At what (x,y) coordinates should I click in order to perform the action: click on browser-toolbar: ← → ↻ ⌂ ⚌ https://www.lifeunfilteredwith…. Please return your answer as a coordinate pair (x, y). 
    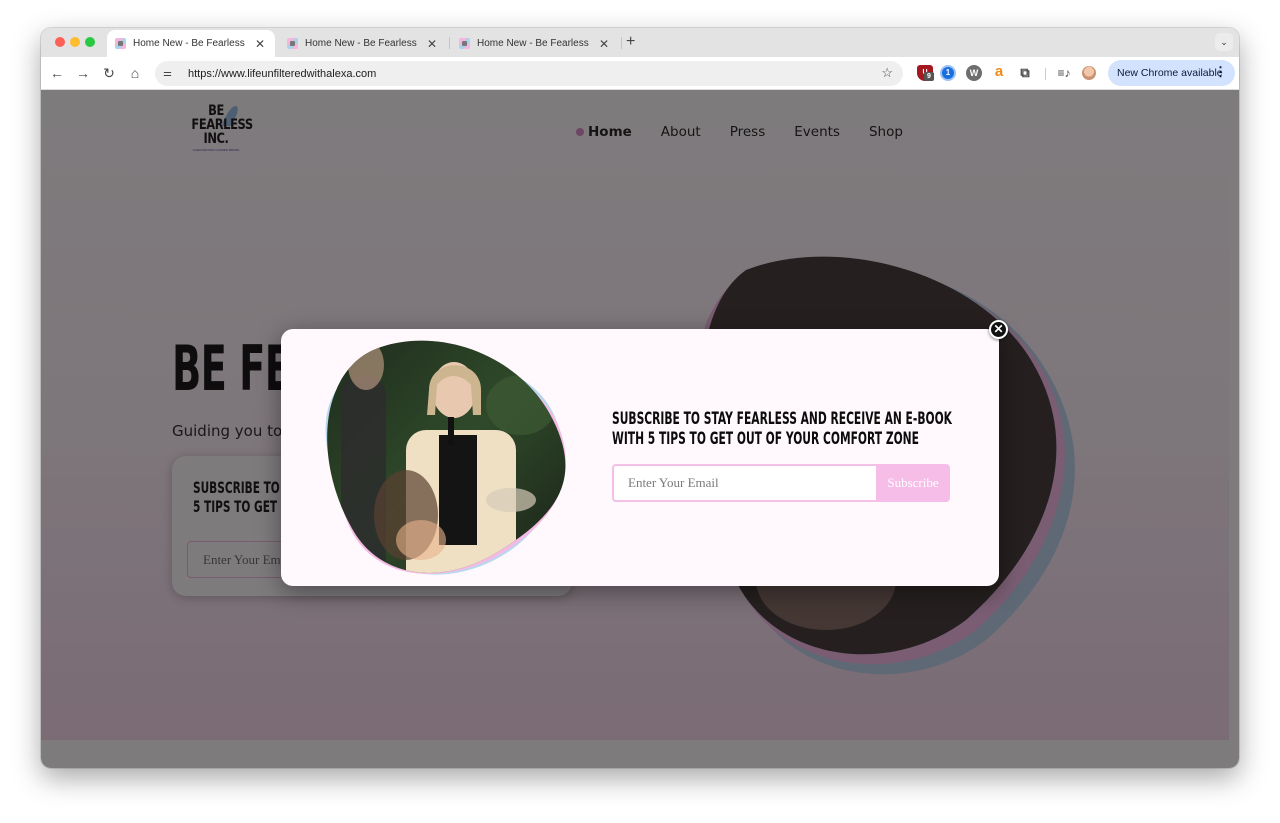
    Looking at the image, I should click on (640, 73).